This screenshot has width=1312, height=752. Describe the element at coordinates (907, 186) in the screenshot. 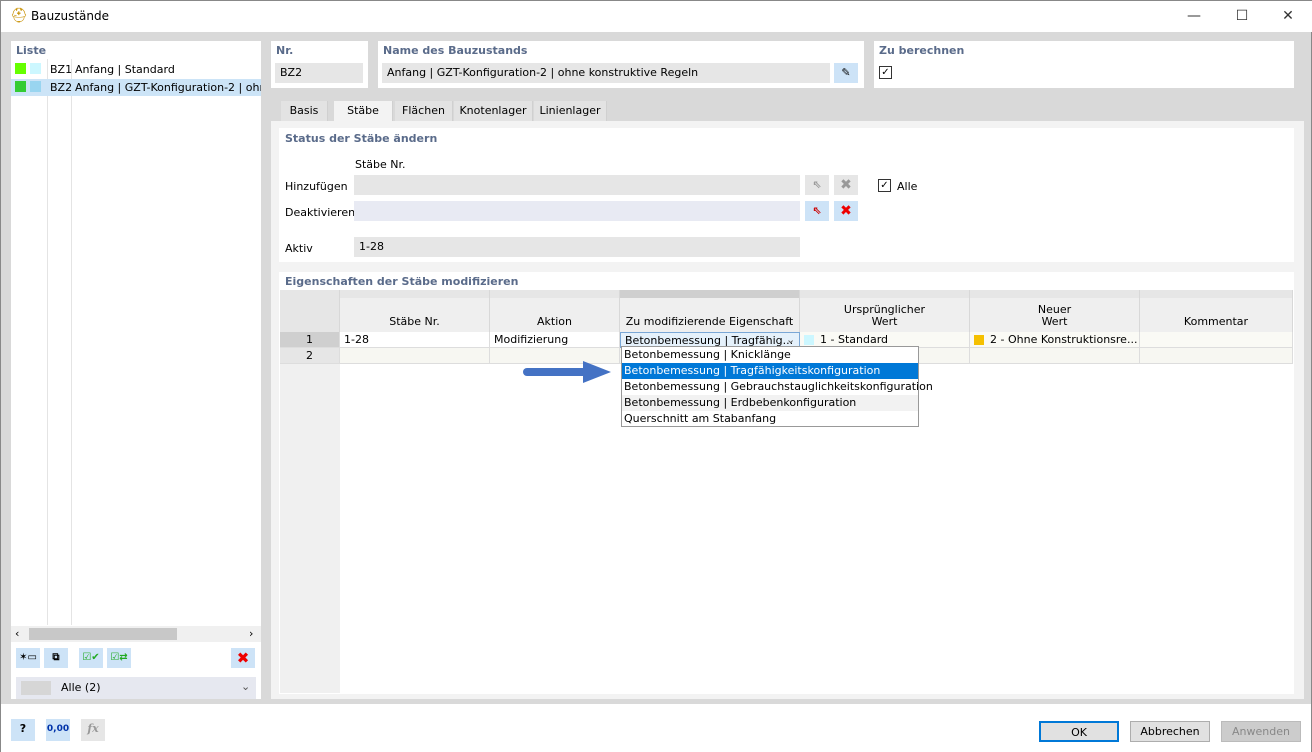

I see `all-label: Alle` at that location.